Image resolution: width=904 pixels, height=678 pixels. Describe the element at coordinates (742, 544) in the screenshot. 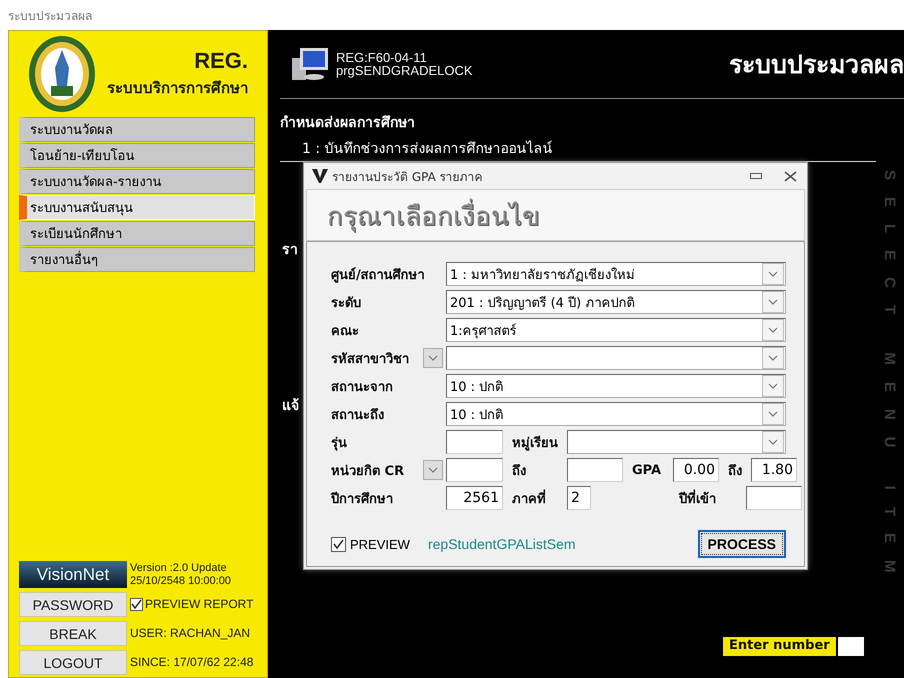

I see `process-button: PROCESS` at that location.